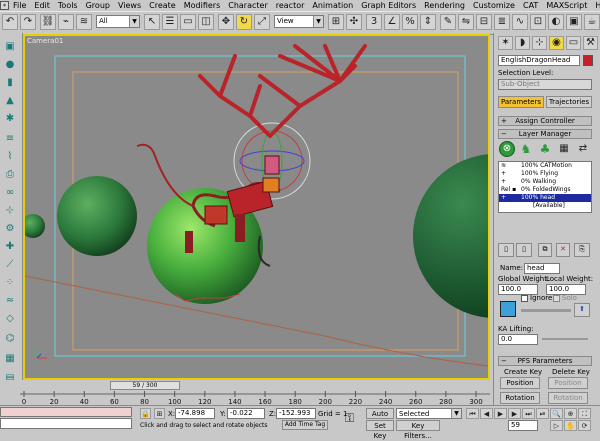  Describe the element at coordinates (4, 5) in the screenshot. I see `app-icon: *` at that location.